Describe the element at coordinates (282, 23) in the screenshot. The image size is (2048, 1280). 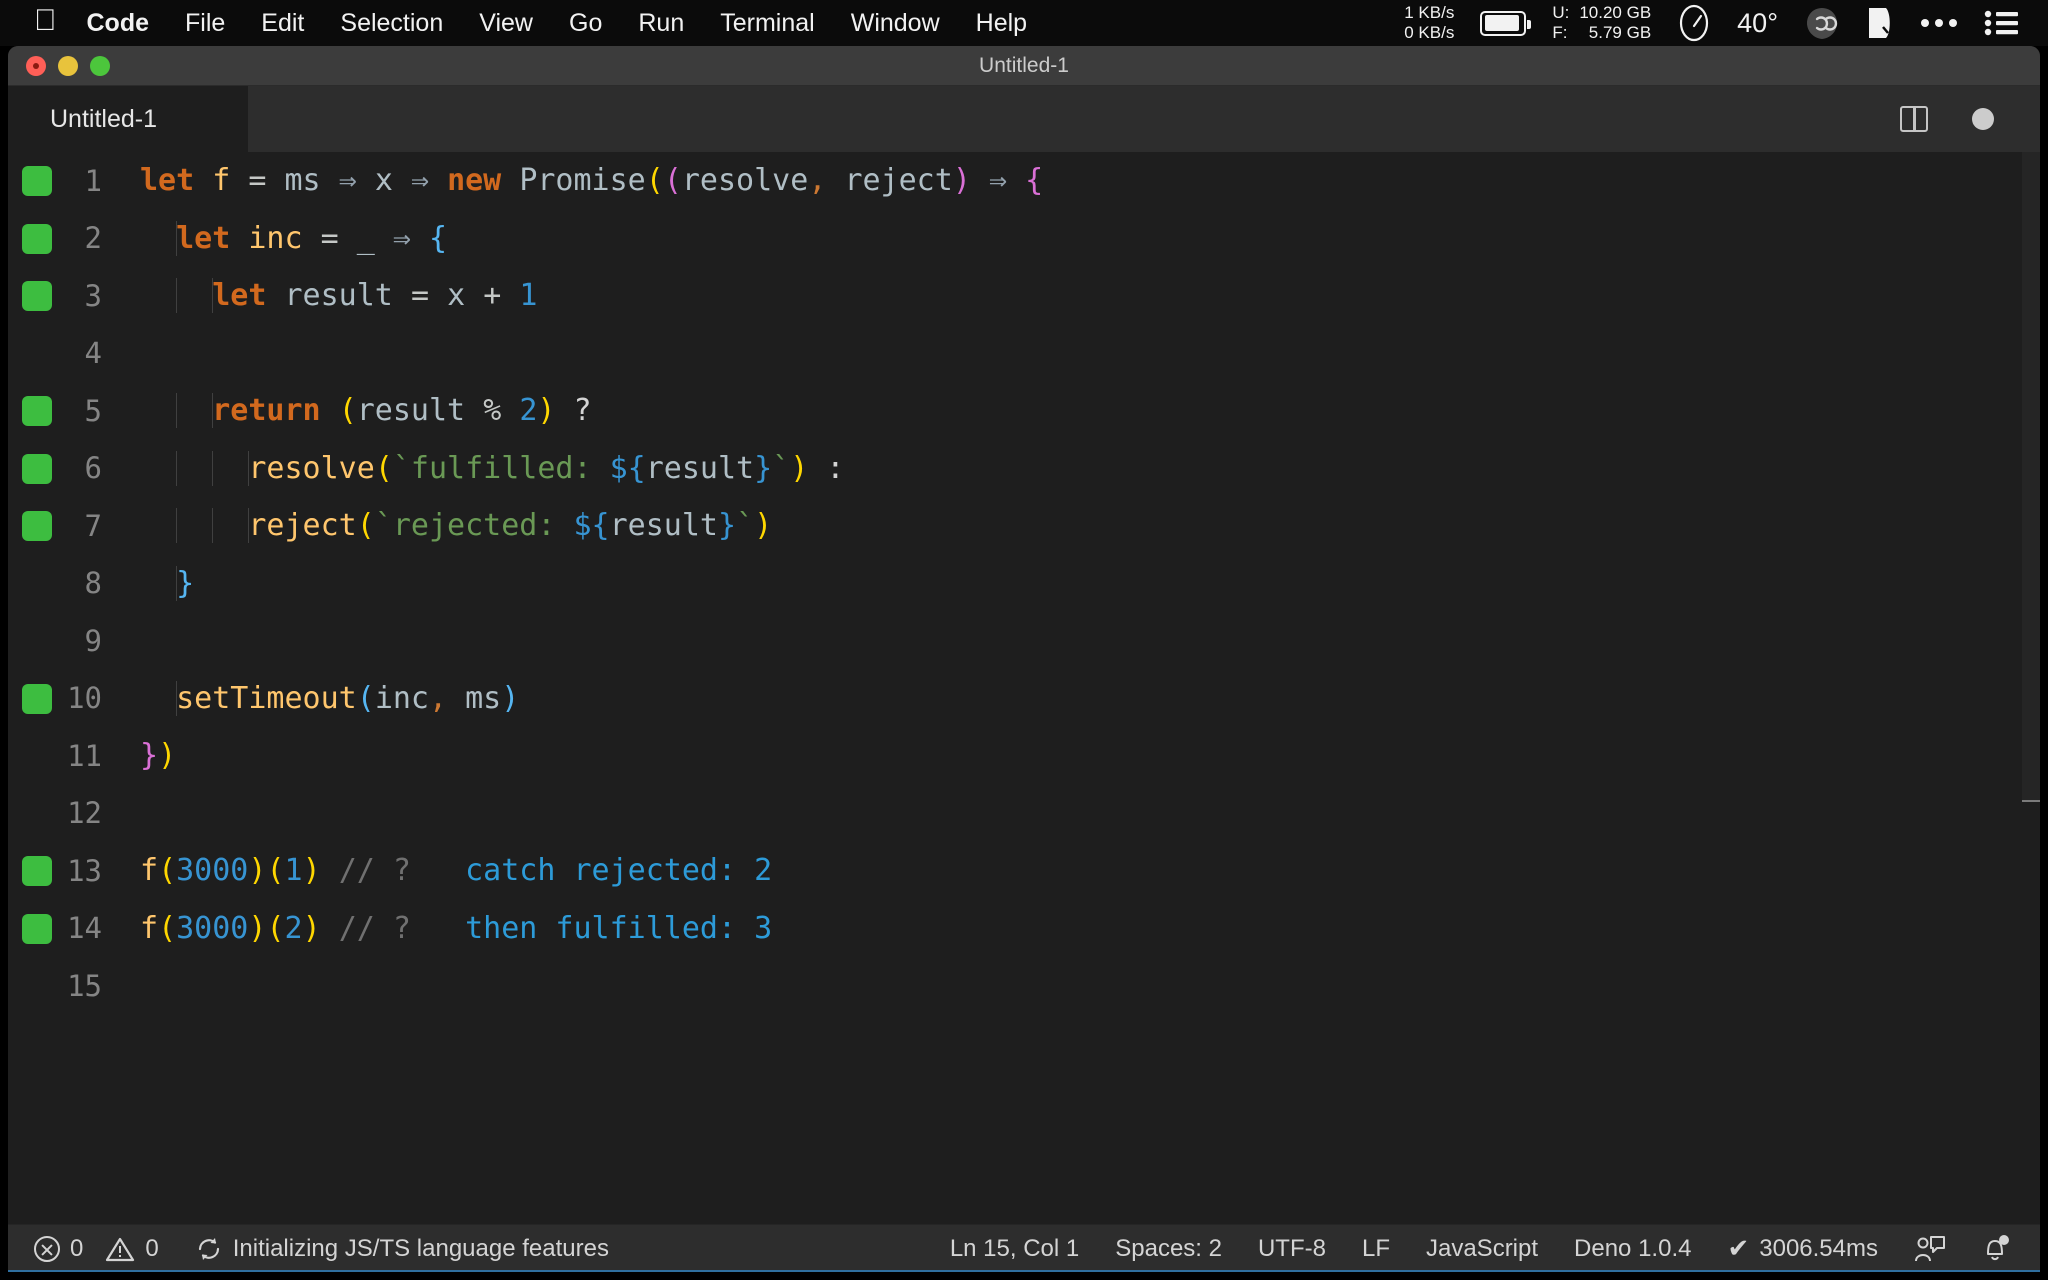
I see `menu-item-edit: Edit` at that location.